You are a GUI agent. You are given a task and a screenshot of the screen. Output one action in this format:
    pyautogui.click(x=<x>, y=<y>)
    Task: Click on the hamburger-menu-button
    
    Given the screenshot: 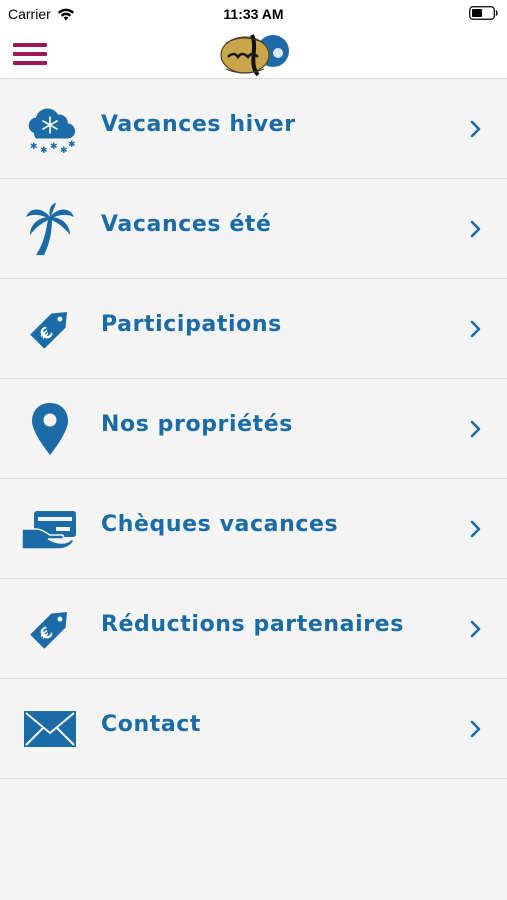 What is the action you would take?
    pyautogui.click(x=31, y=53)
    